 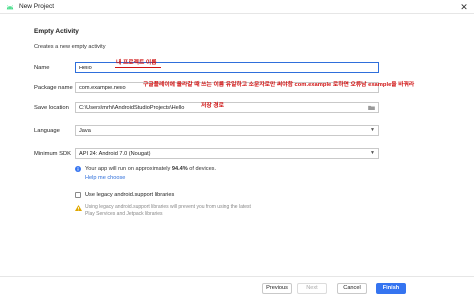 What do you see at coordinates (10, 7) in the screenshot?
I see `android-icon` at bounding box center [10, 7].